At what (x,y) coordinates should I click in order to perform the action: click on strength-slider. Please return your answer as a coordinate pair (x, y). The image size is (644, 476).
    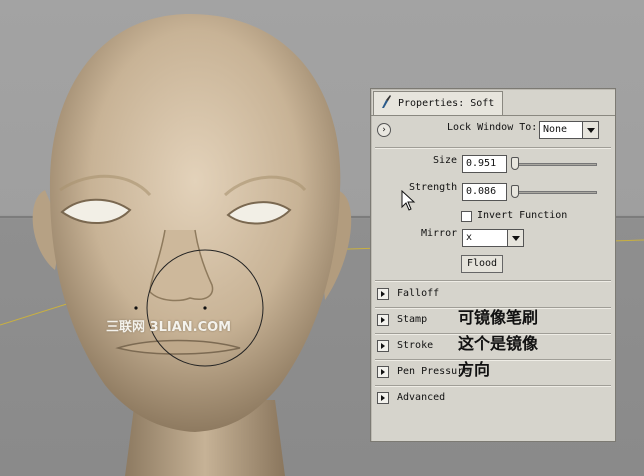
    Looking at the image, I should click on (554, 192).